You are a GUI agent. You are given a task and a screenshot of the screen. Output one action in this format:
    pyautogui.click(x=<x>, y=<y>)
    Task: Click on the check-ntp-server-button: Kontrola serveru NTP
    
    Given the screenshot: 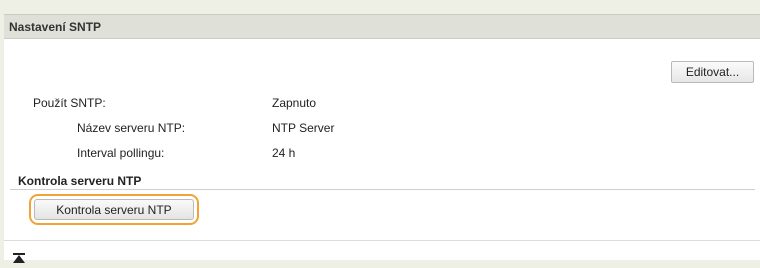 What is the action you would take?
    pyautogui.click(x=114, y=209)
    